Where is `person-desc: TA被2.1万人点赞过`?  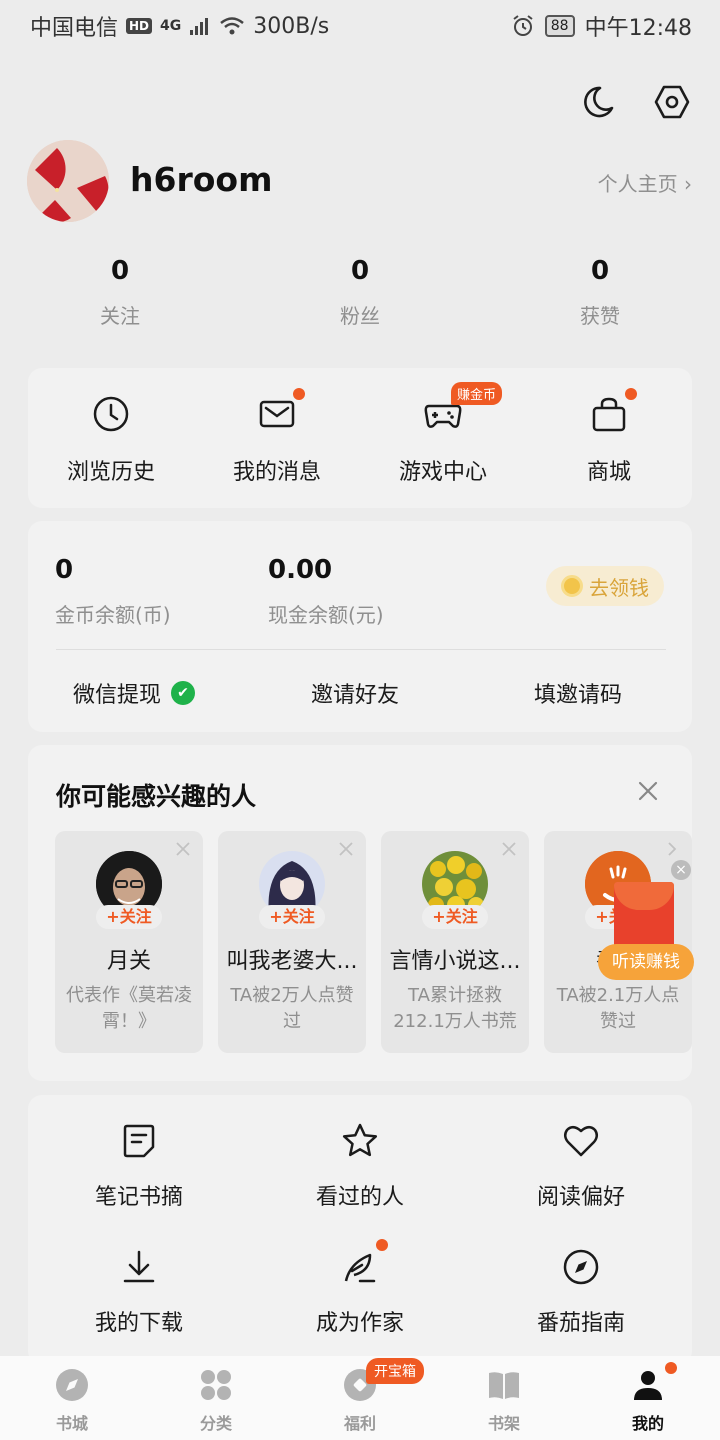
person-desc: TA被2.1万人点赞过 is located at coordinates (618, 1008).